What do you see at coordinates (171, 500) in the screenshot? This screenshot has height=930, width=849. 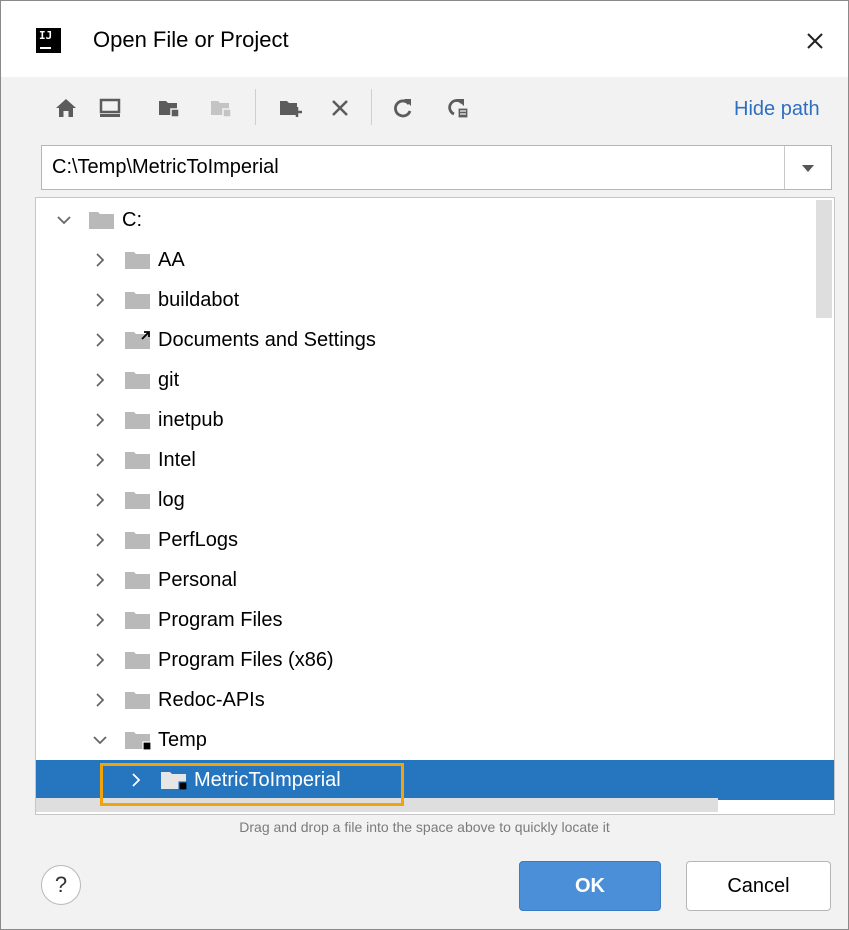 I see `tree-item-label: log` at bounding box center [171, 500].